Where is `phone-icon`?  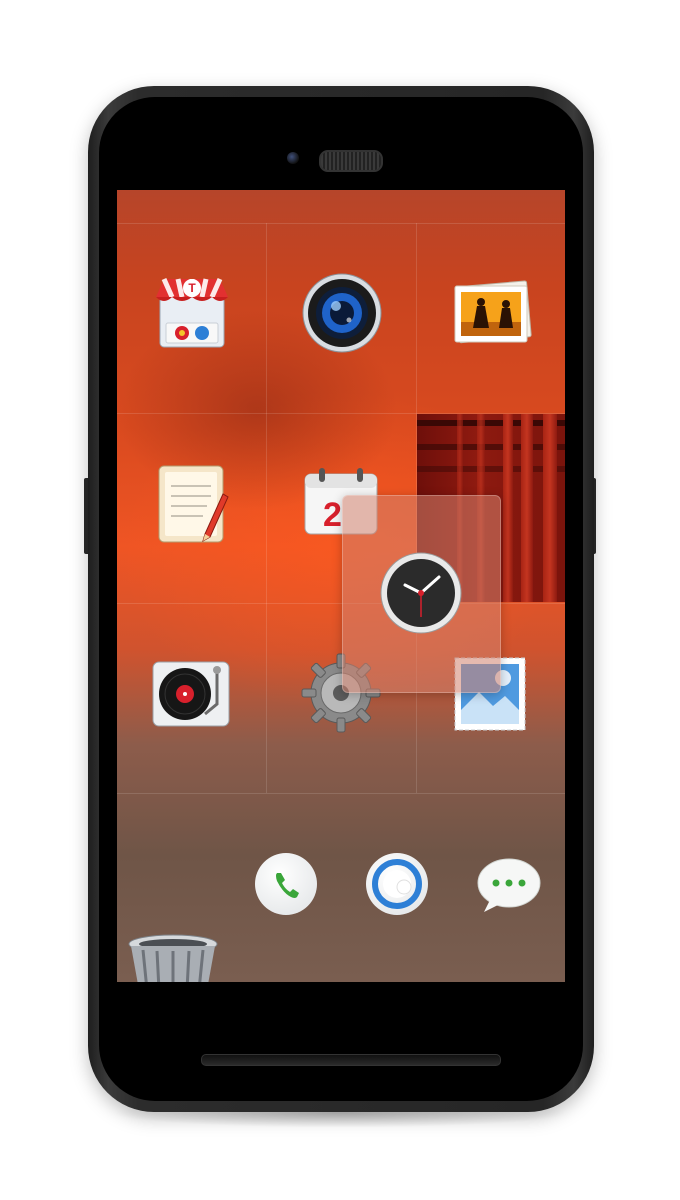 phone-icon is located at coordinates (286, 884).